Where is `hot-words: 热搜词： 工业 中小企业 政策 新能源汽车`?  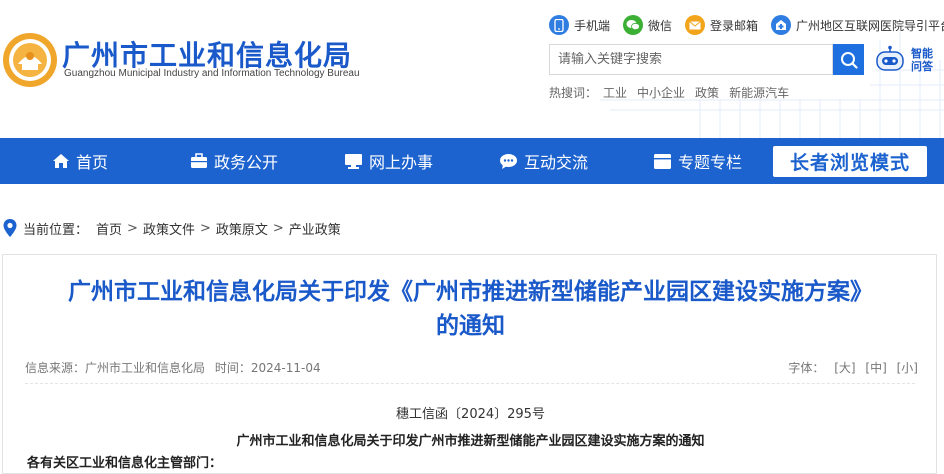
hot-words: 热搜词： 工业 中小企业 政策 新能源汽车 is located at coordinates (674, 92).